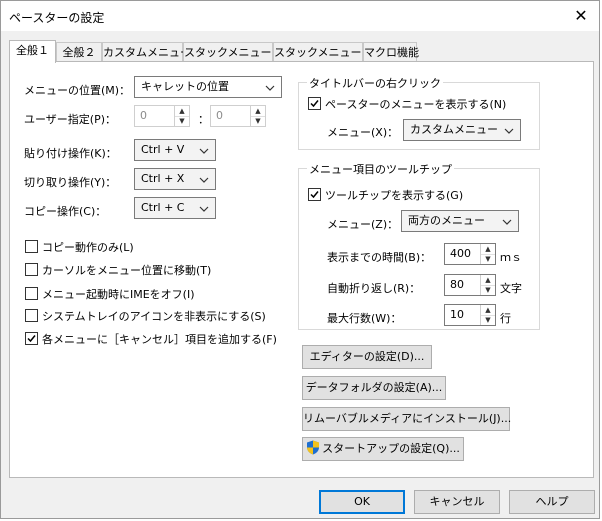 The height and width of the screenshot is (521, 602). Describe the element at coordinates (65, 211) in the screenshot. I see `copy-op-label: コピー操作(C)：` at that location.